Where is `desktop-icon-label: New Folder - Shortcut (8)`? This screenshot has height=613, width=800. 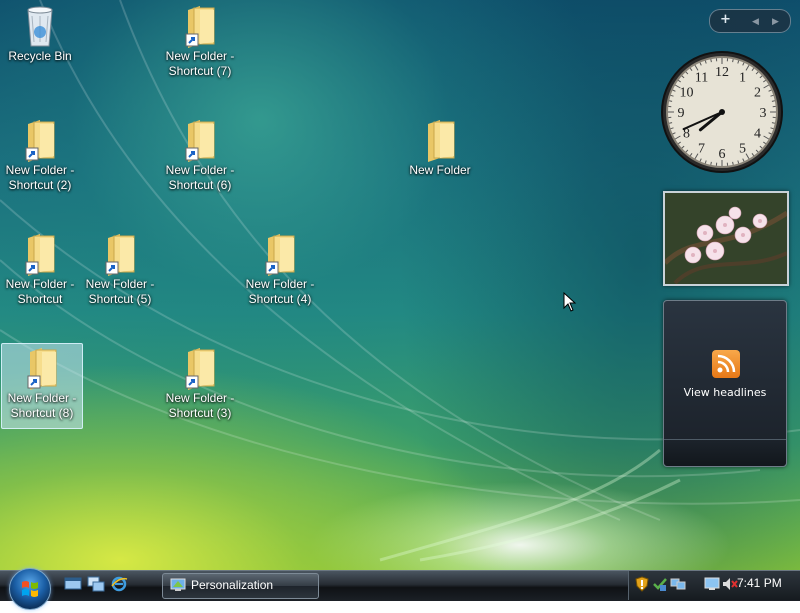 desktop-icon-label: New Folder - Shortcut (8) is located at coordinates (42, 406).